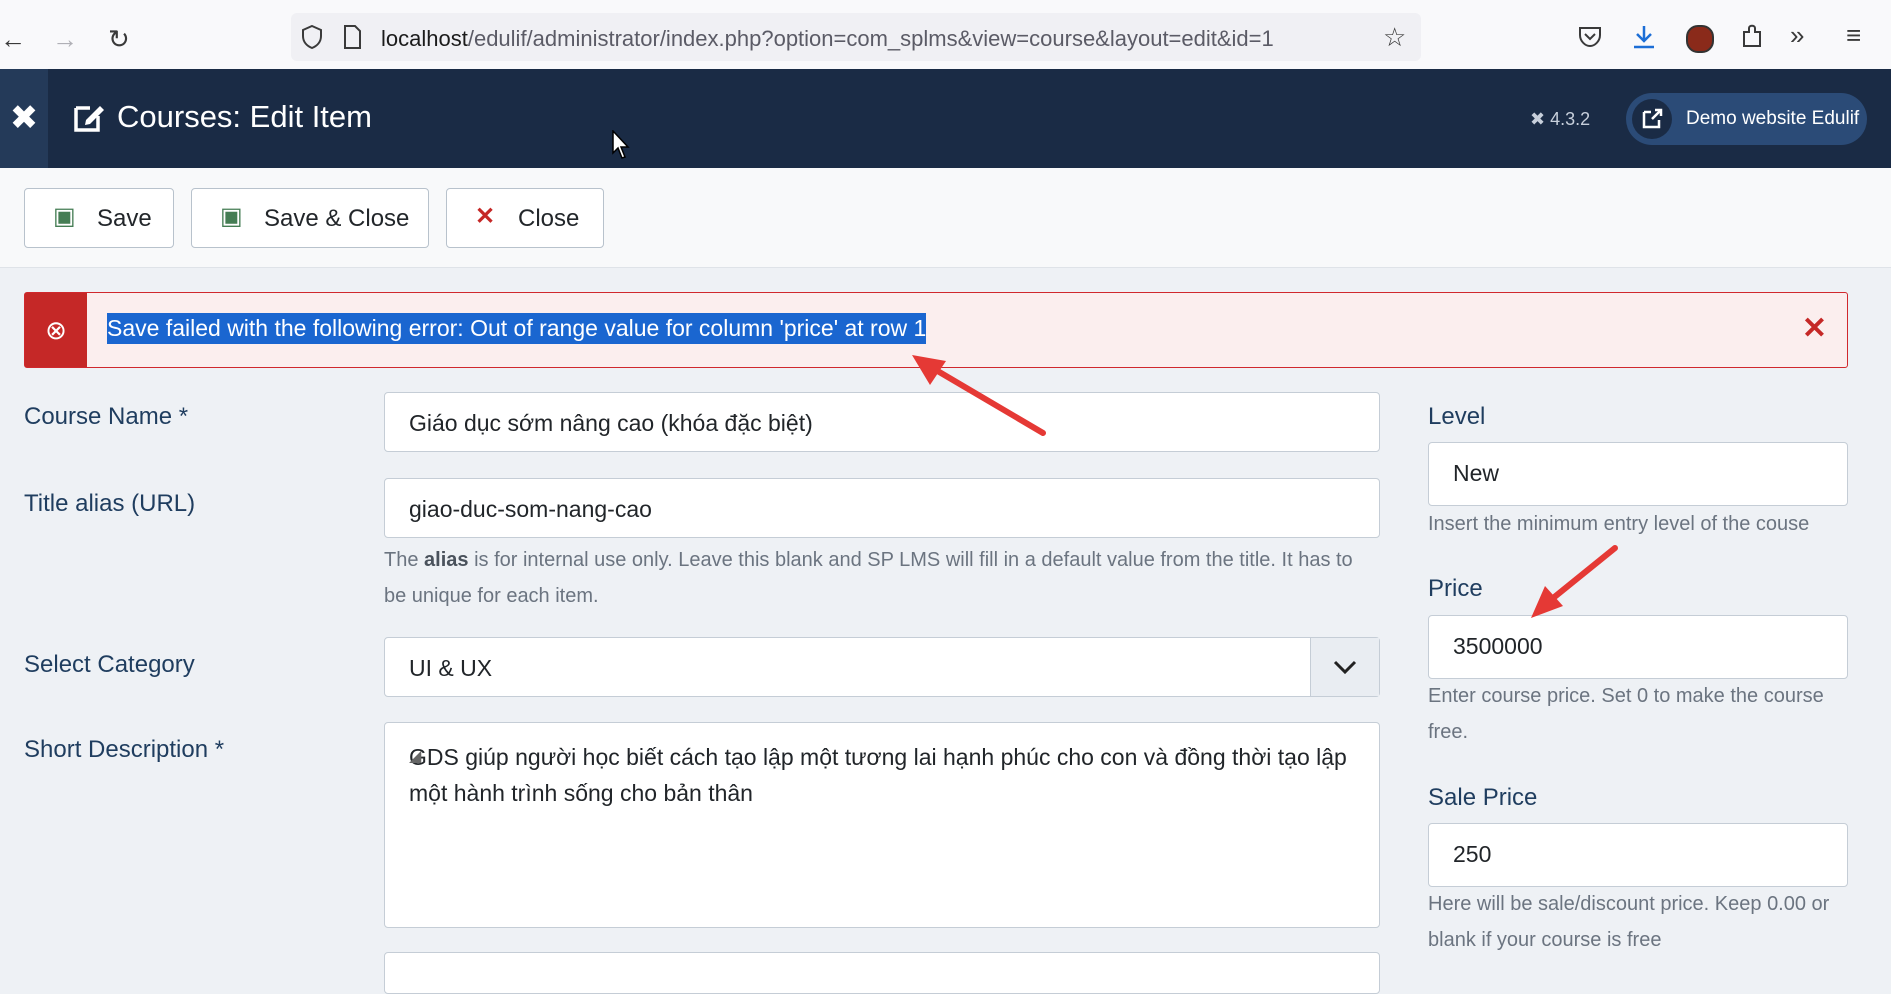  I want to click on chevron-down-icon, so click(1344, 667).